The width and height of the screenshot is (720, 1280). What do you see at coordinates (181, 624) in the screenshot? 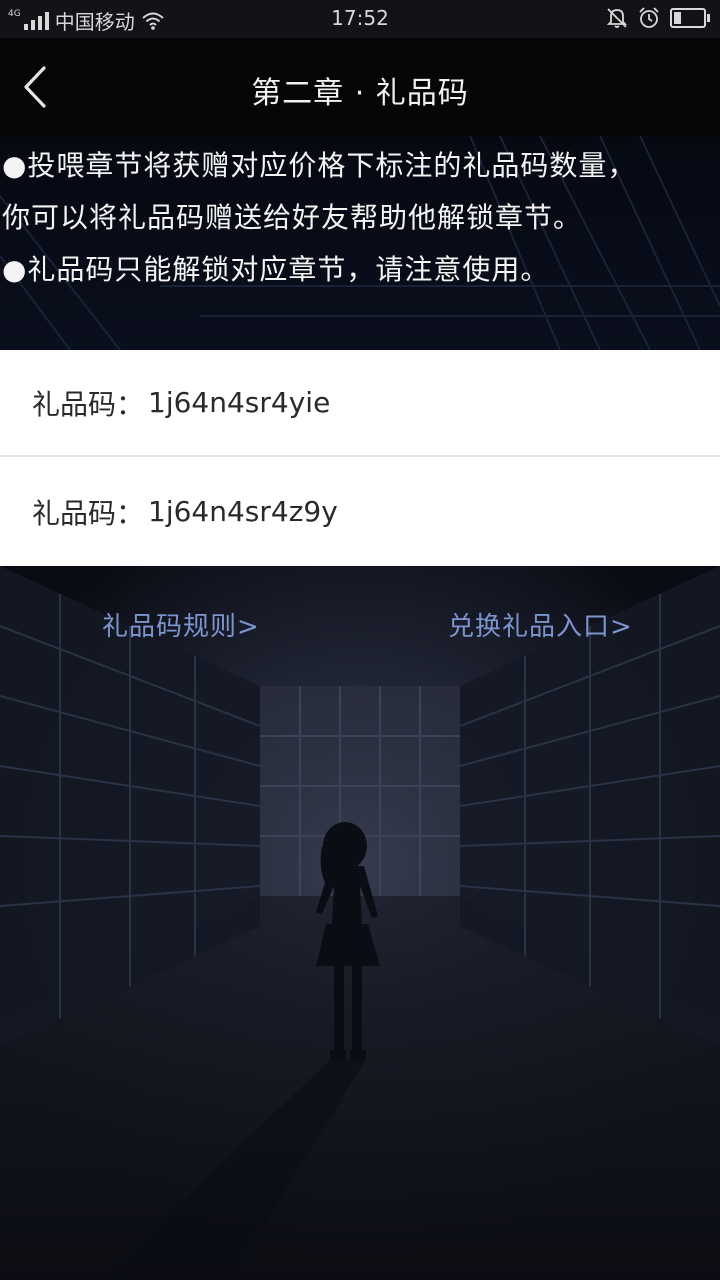
I see `gift-code-rules-link: 礼品码规则>` at bounding box center [181, 624].